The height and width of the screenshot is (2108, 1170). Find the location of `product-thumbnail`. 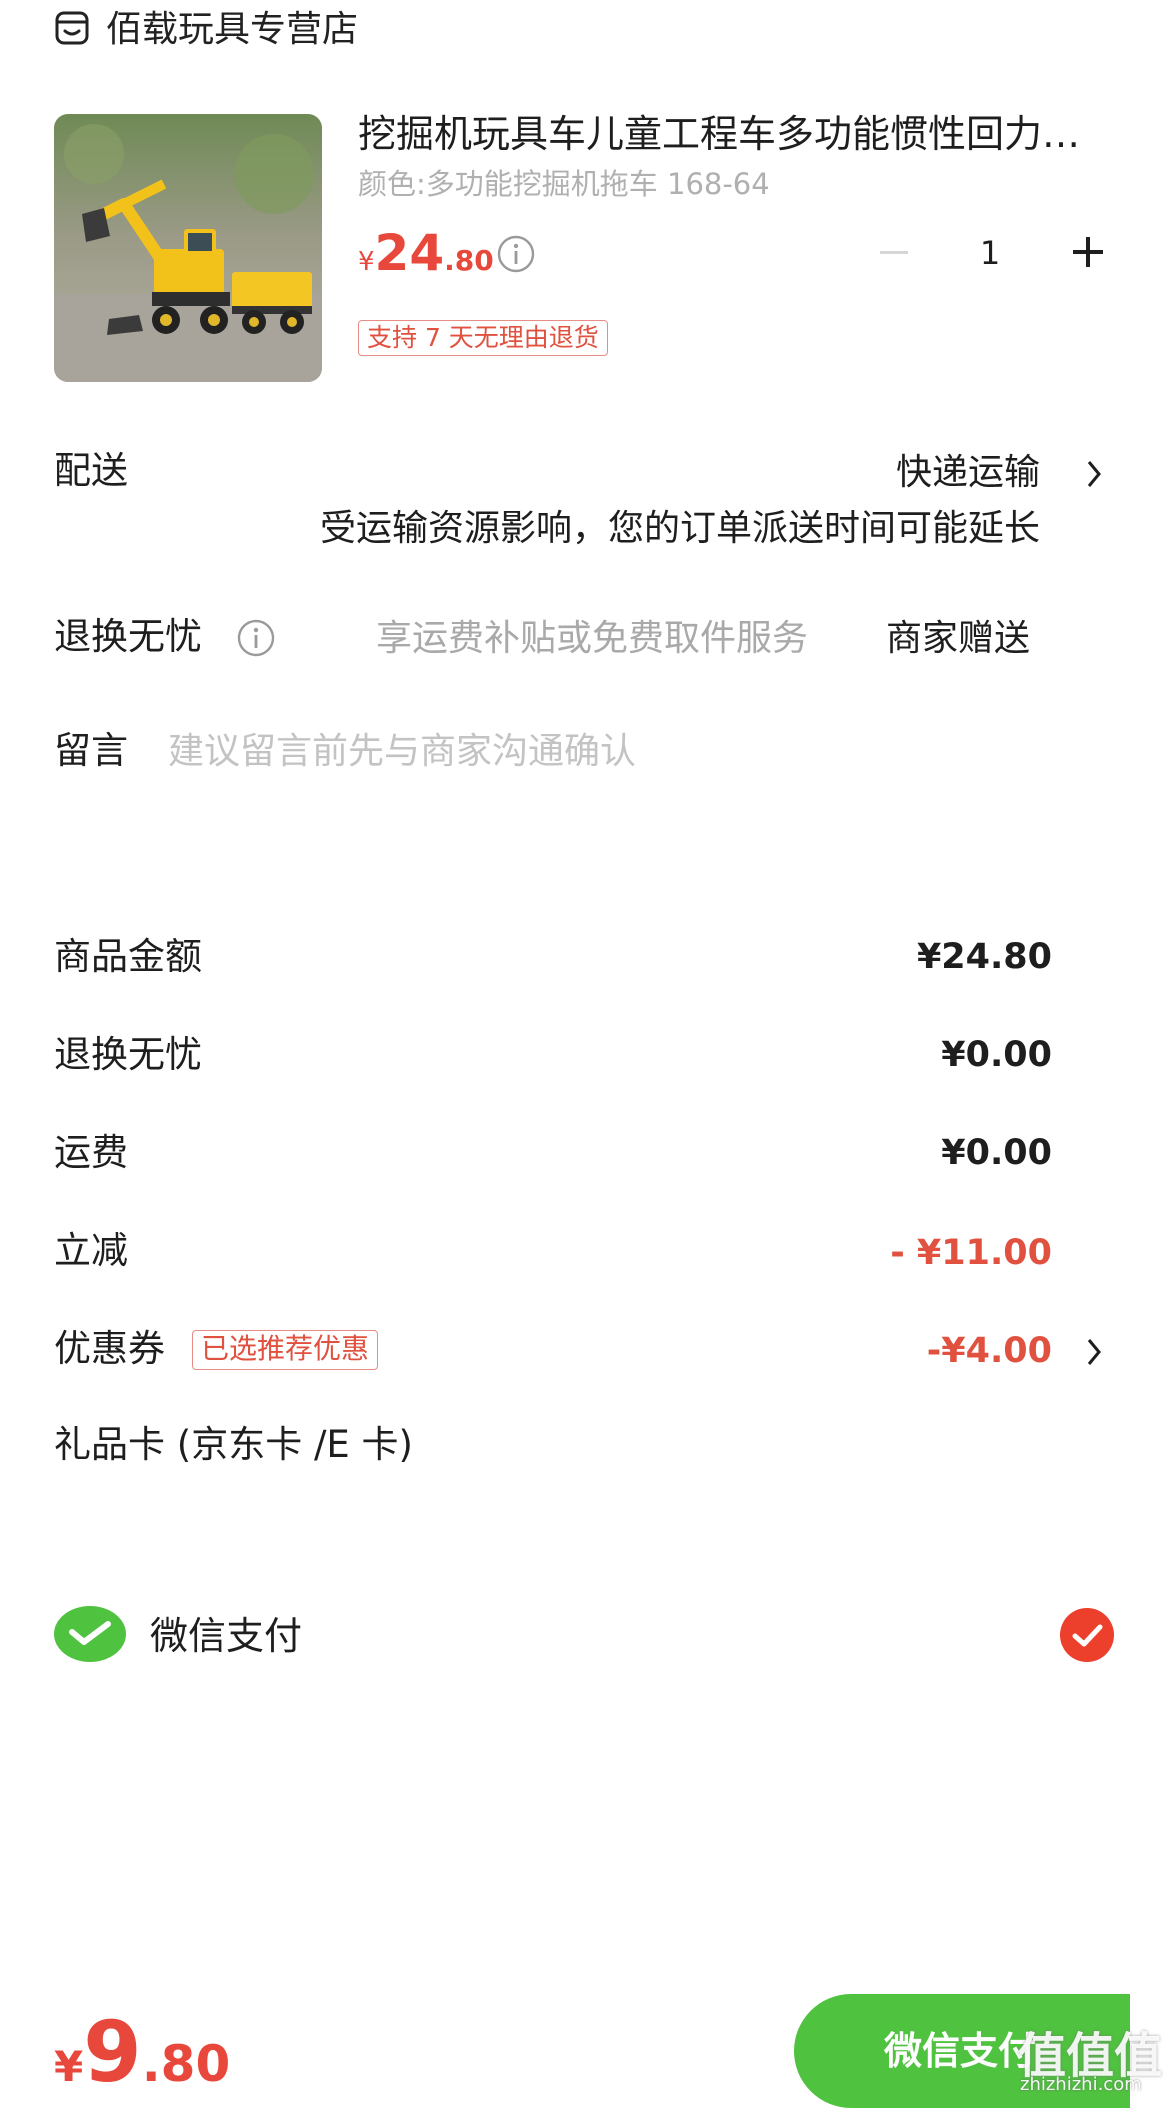

product-thumbnail is located at coordinates (188, 248).